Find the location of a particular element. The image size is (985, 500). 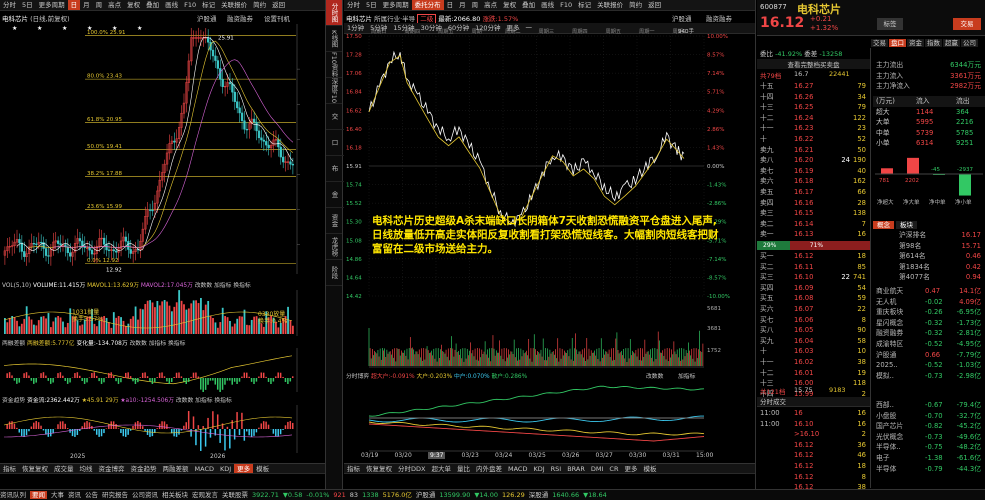

status-tab: 公司资讯 is located at coordinates (145, 495).